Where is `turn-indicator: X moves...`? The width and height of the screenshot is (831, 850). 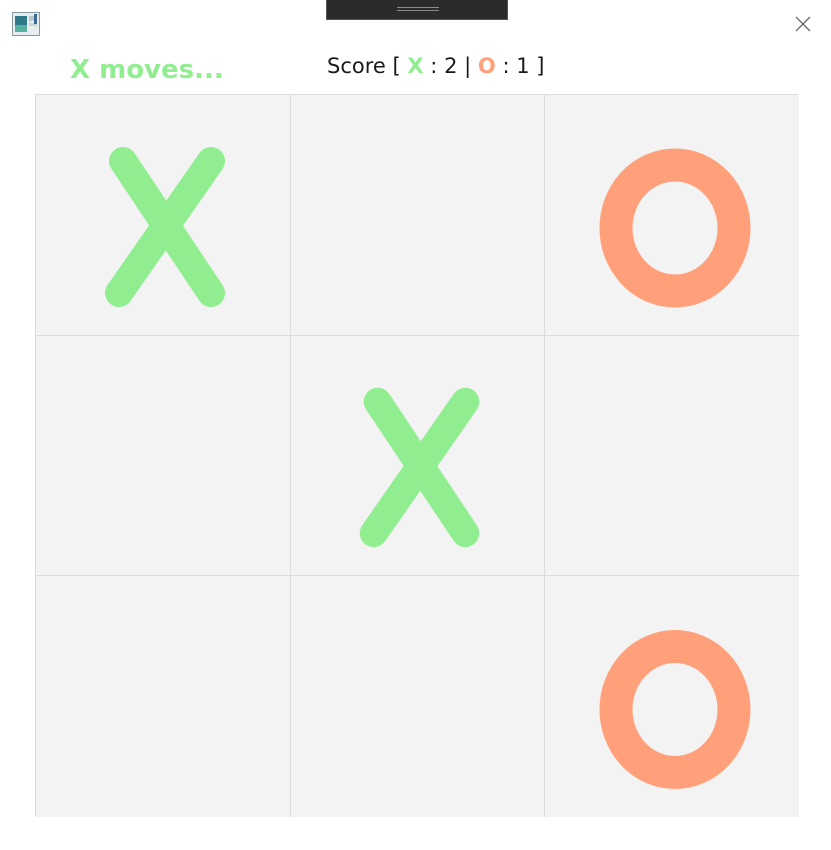
turn-indicator: X moves... is located at coordinates (147, 70).